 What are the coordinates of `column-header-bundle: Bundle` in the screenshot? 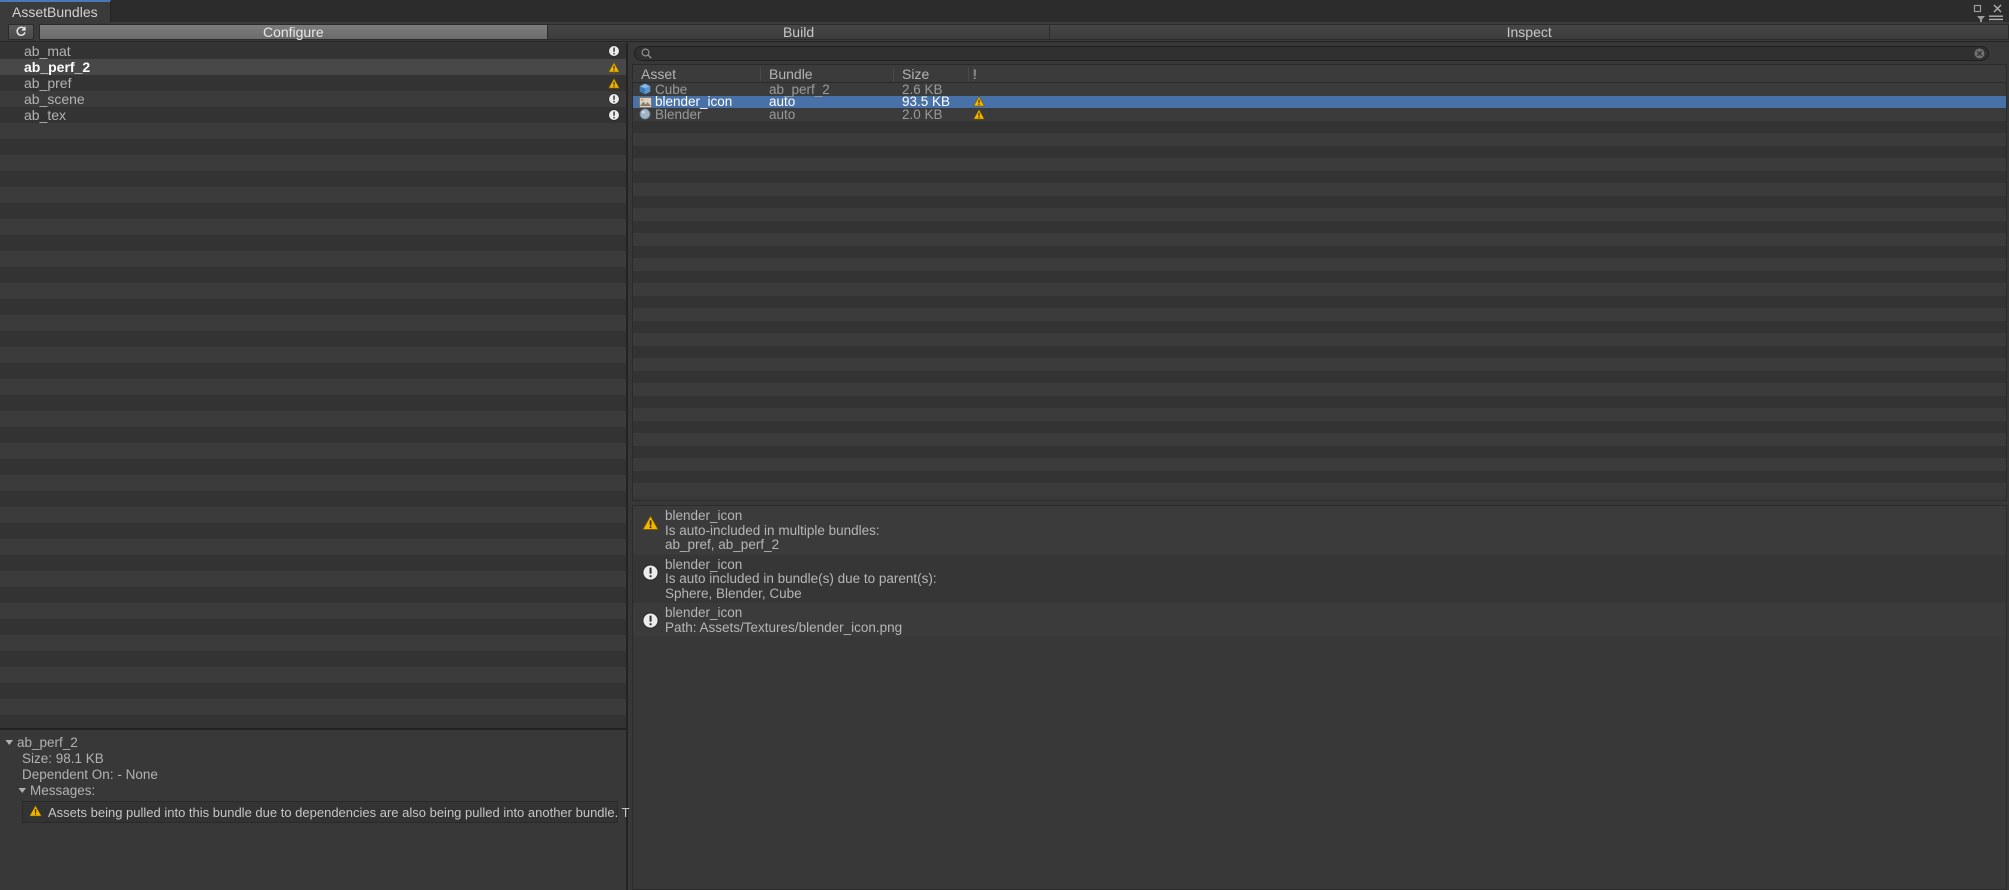 It's located at (827, 74).